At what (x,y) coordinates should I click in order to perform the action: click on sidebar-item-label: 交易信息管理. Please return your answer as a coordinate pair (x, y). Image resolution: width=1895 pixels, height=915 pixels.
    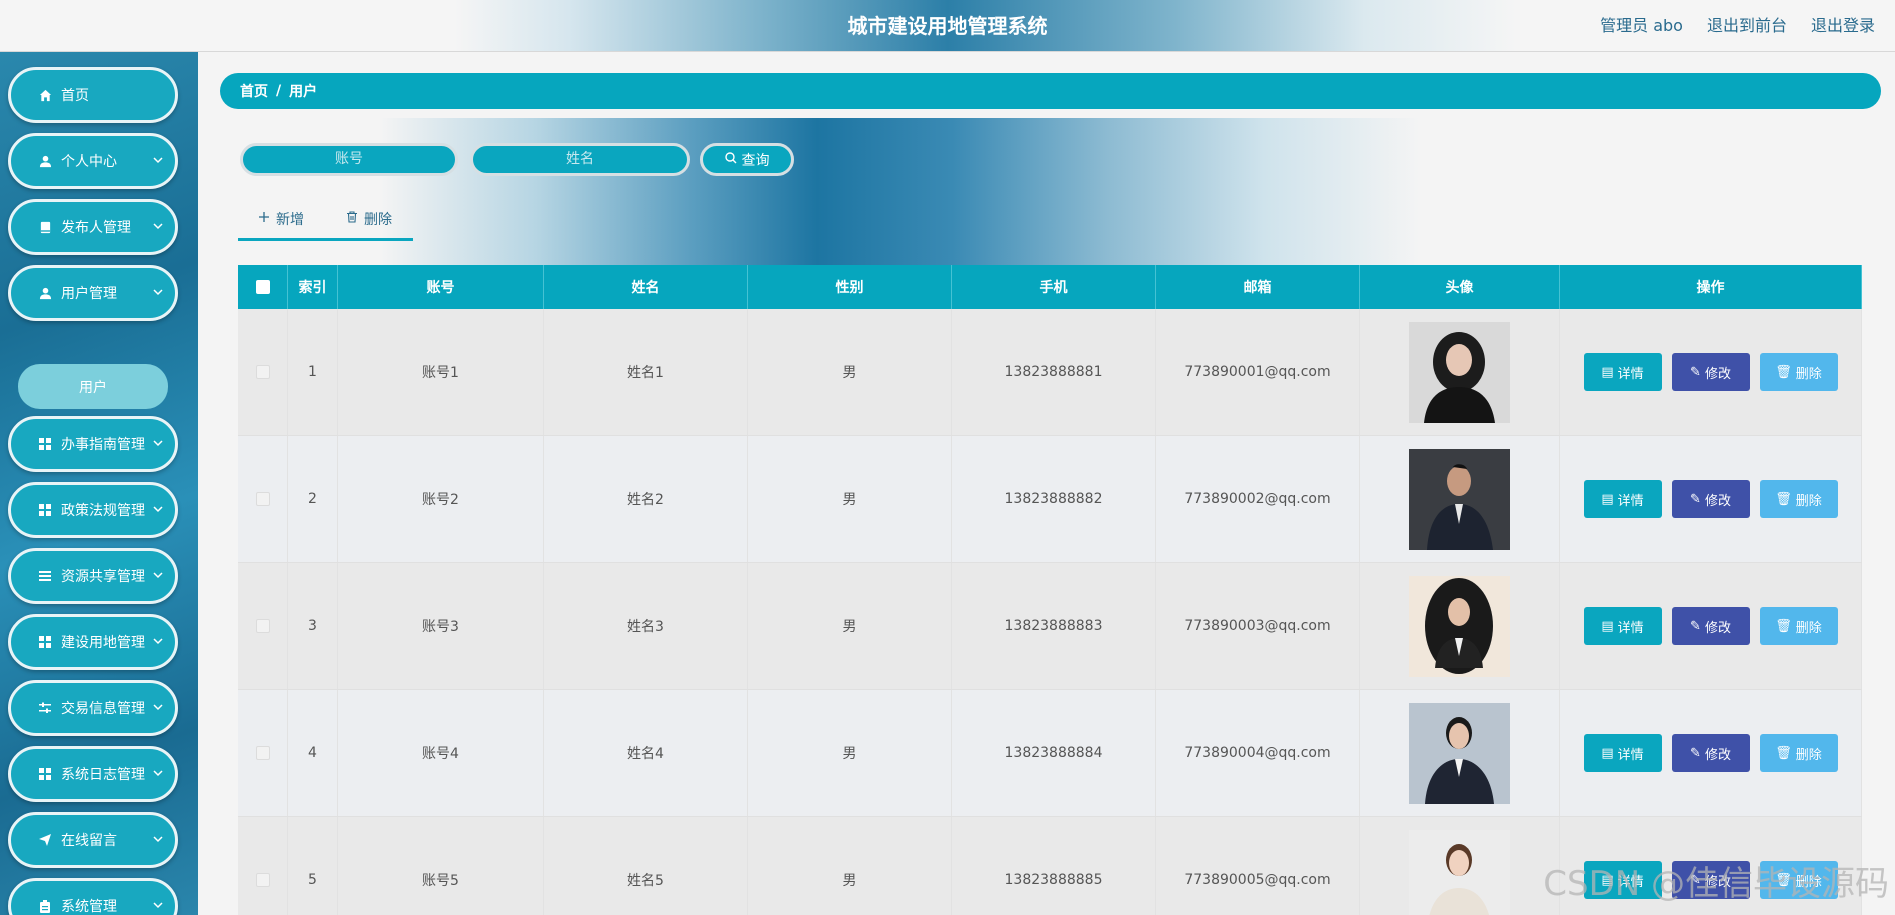
    Looking at the image, I should click on (103, 709).